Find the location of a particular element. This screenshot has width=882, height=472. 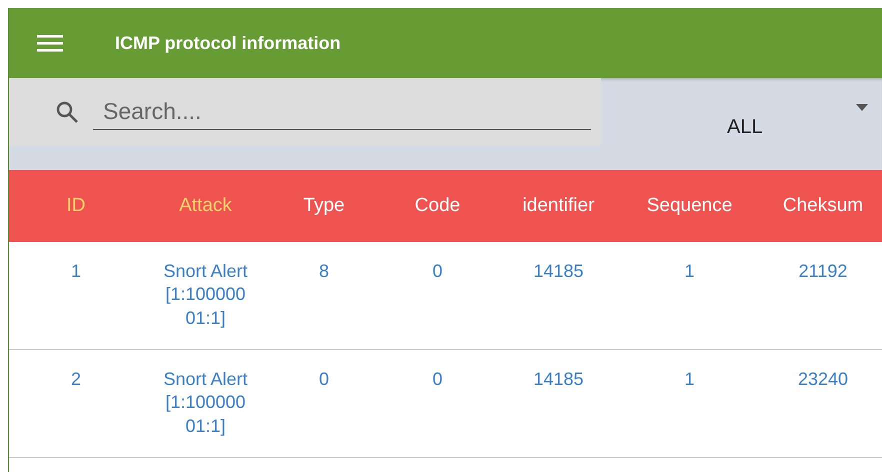

column-header: Sequence is located at coordinates (690, 206).